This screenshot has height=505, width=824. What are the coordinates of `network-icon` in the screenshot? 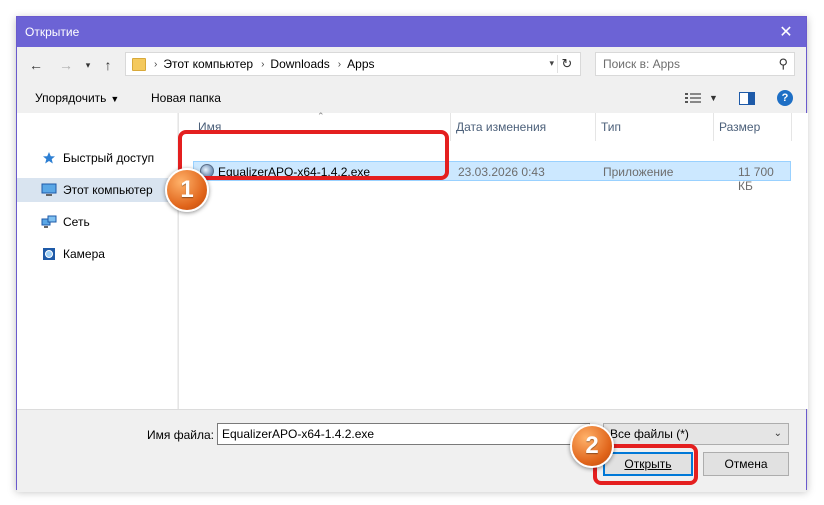 It's located at (49, 222).